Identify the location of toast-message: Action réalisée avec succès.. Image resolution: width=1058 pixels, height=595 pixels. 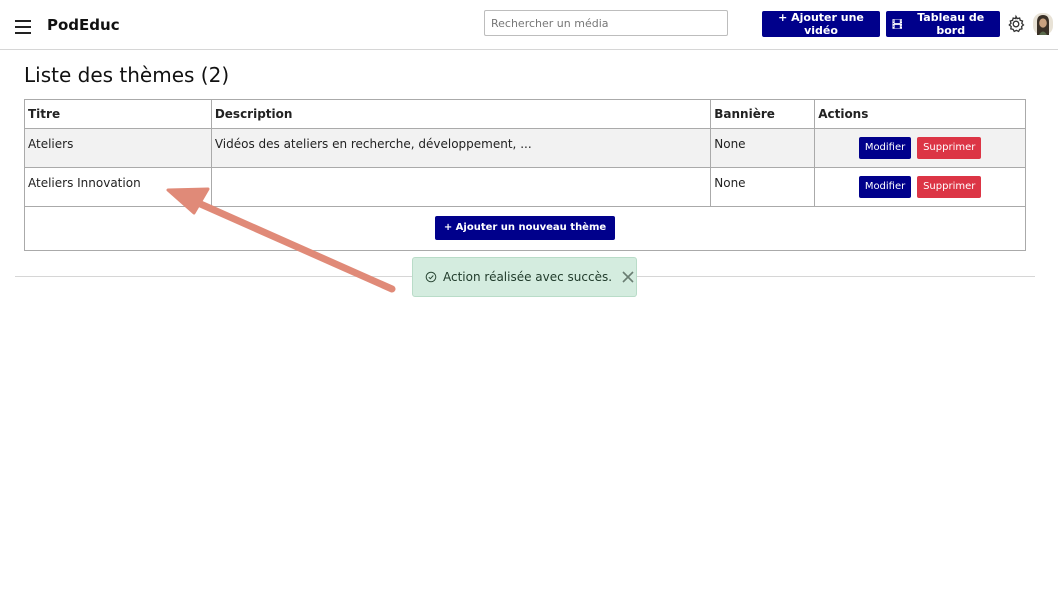
(528, 277).